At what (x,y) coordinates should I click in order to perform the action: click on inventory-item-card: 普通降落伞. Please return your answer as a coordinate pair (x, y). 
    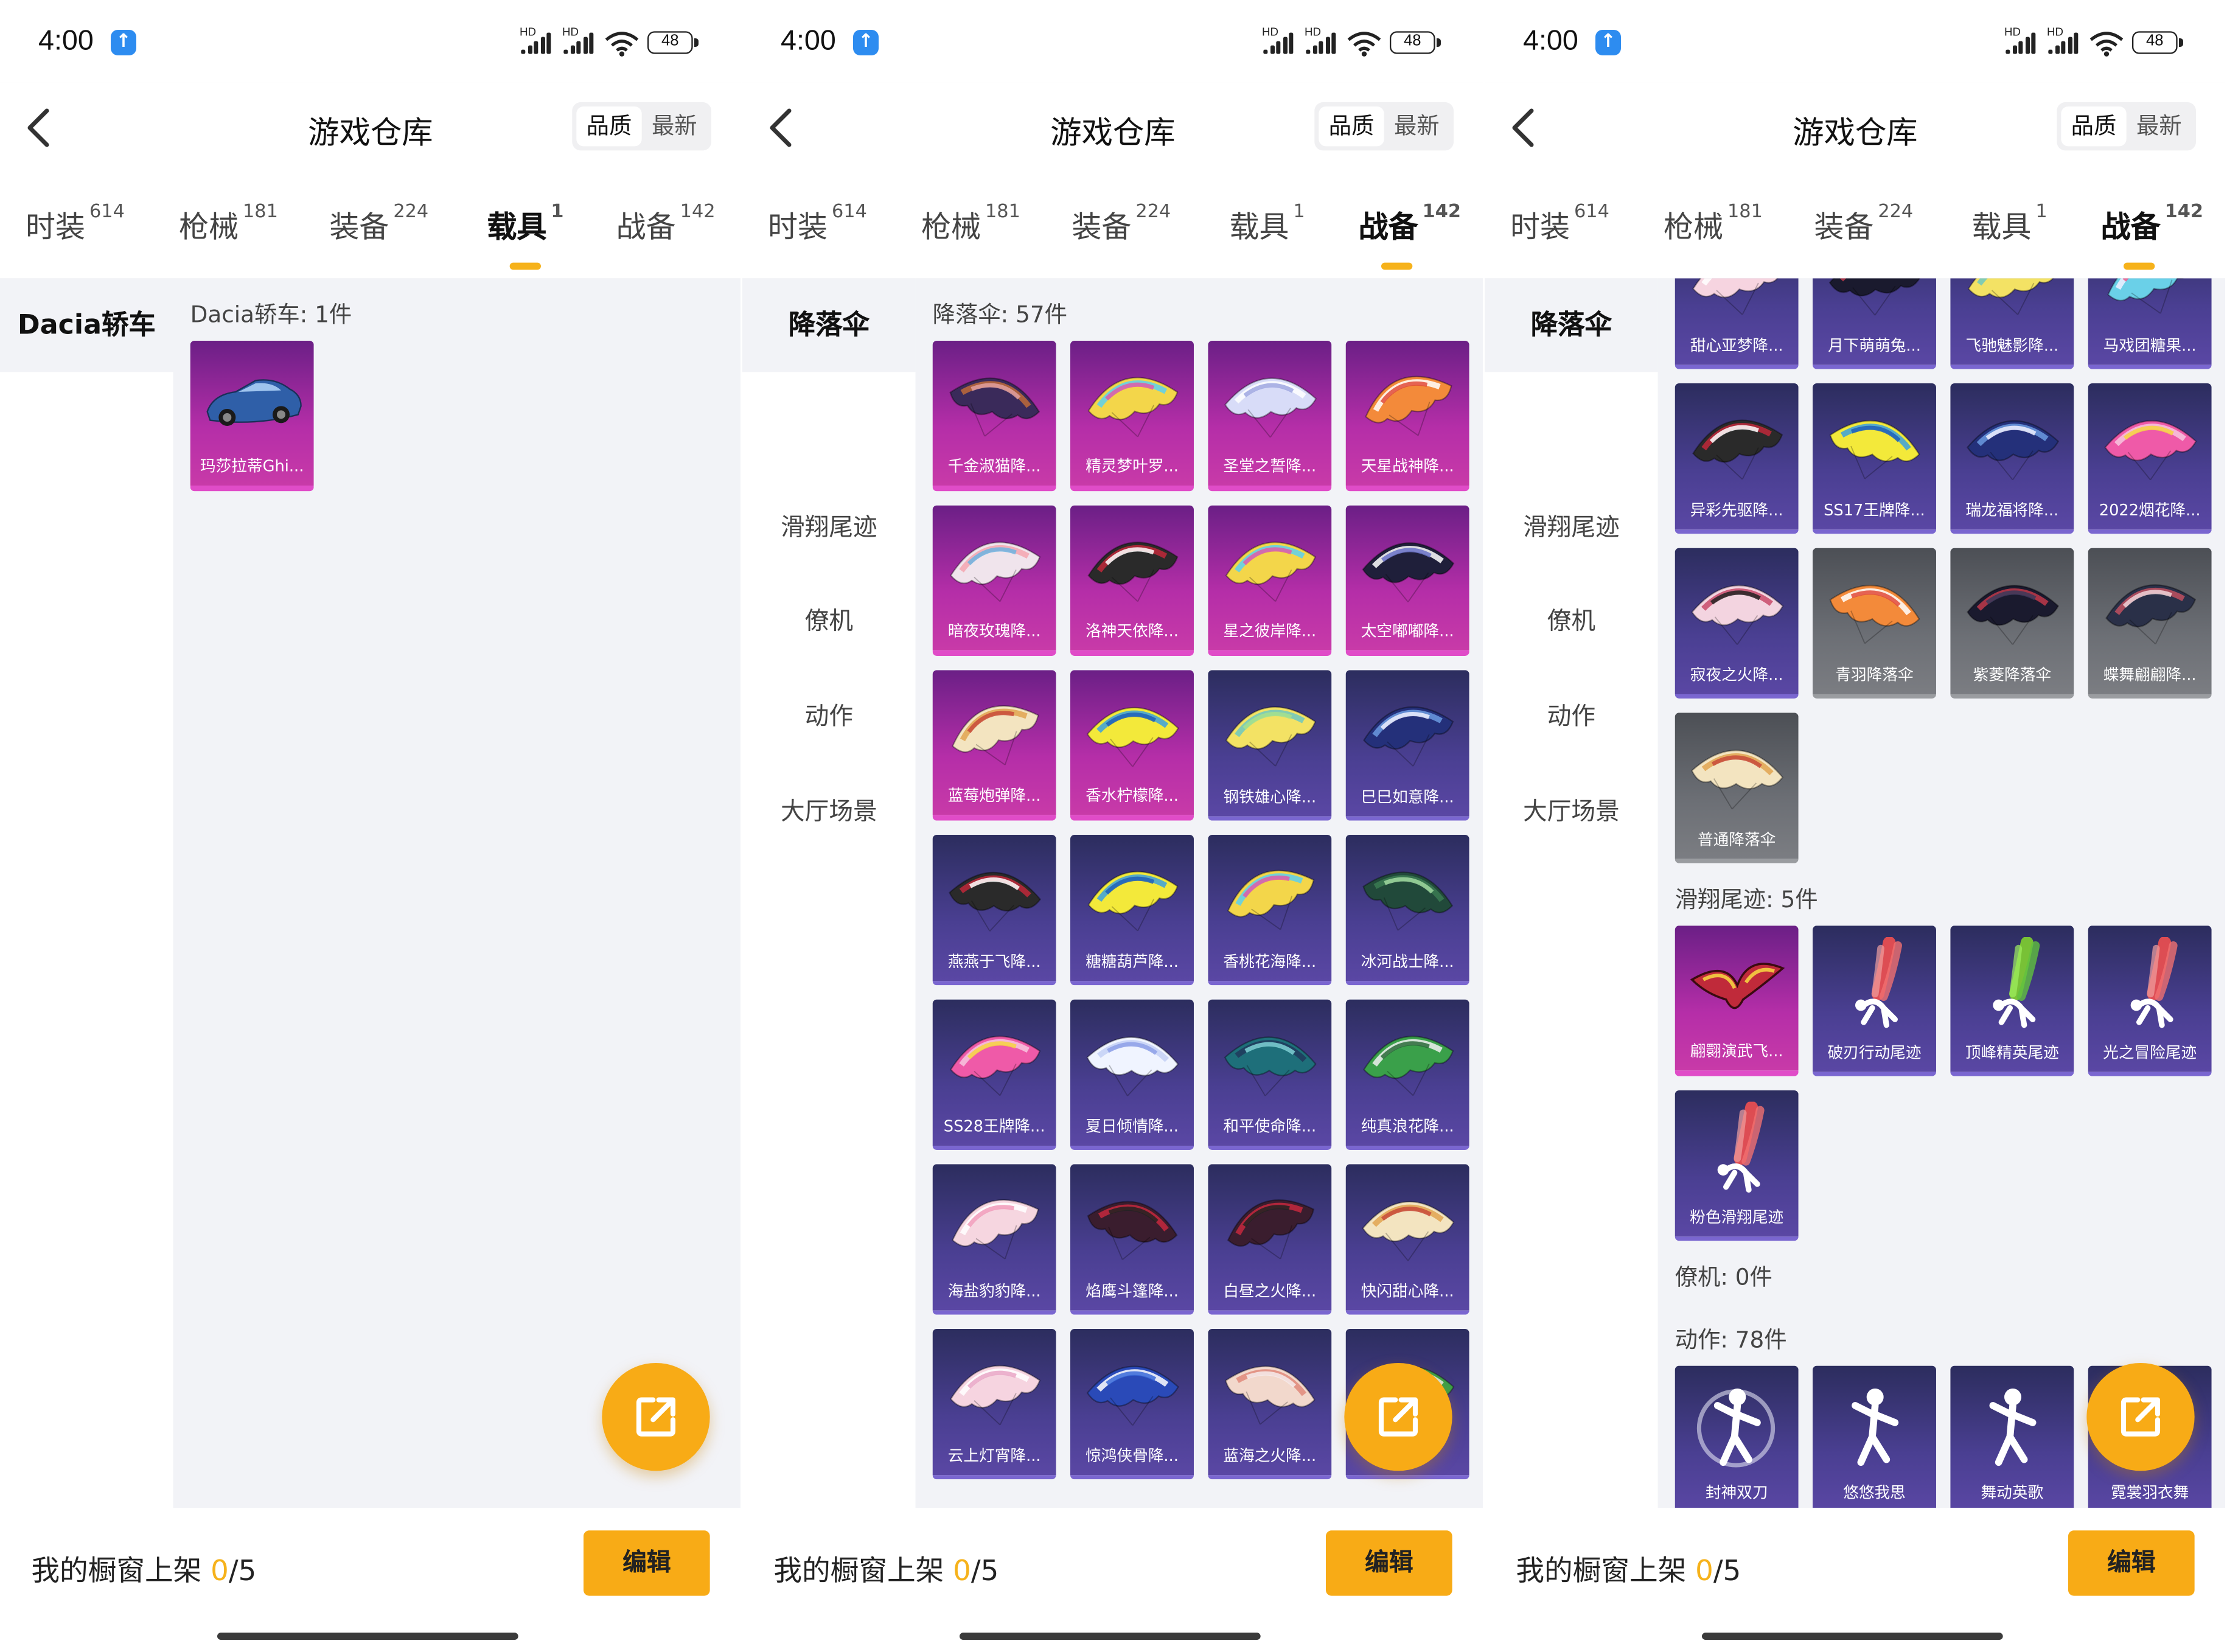
    Looking at the image, I should click on (1737, 788).